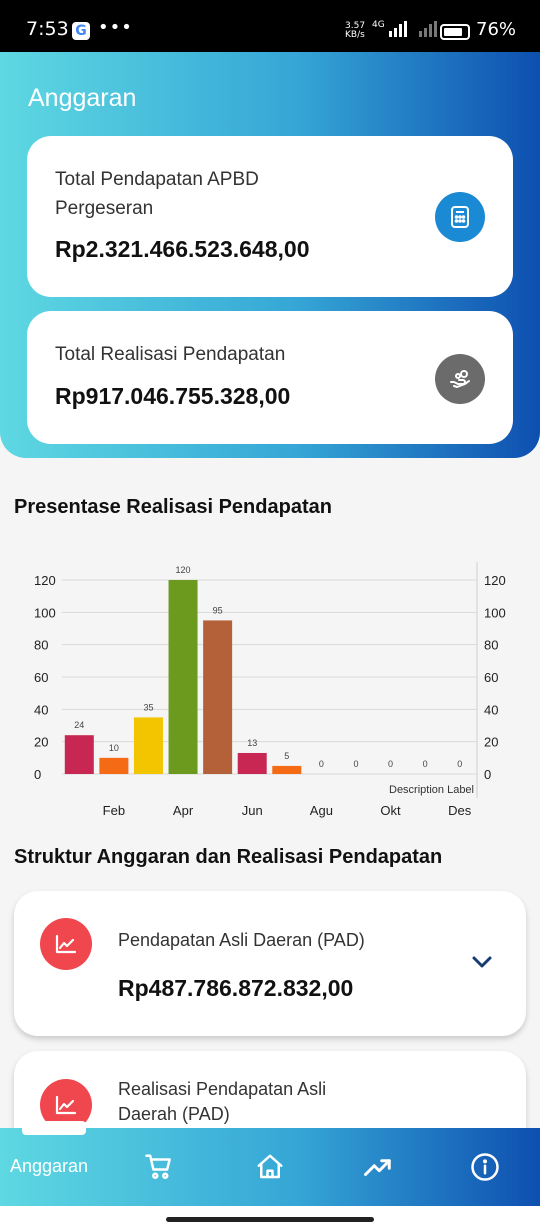 The image size is (540, 1230). I want to click on card-value: Rp2.321.466.523.648,00, so click(182, 249).